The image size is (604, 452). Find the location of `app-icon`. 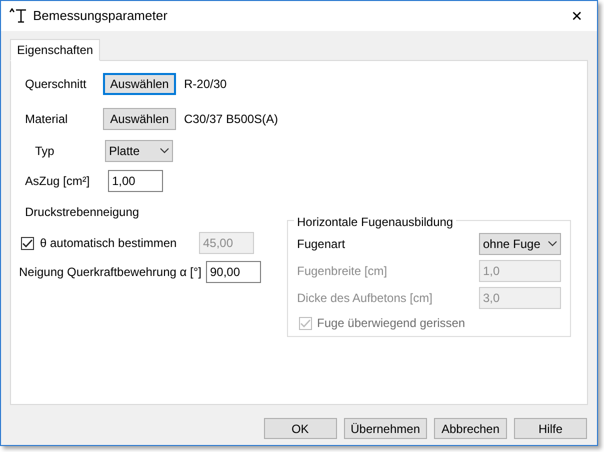

app-icon is located at coordinates (18, 16).